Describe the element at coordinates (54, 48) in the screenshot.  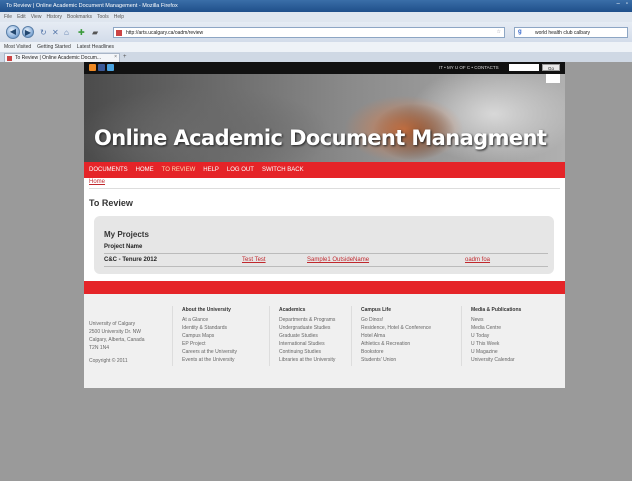
I see `bookmark-getting-started: Getting Started` at that location.